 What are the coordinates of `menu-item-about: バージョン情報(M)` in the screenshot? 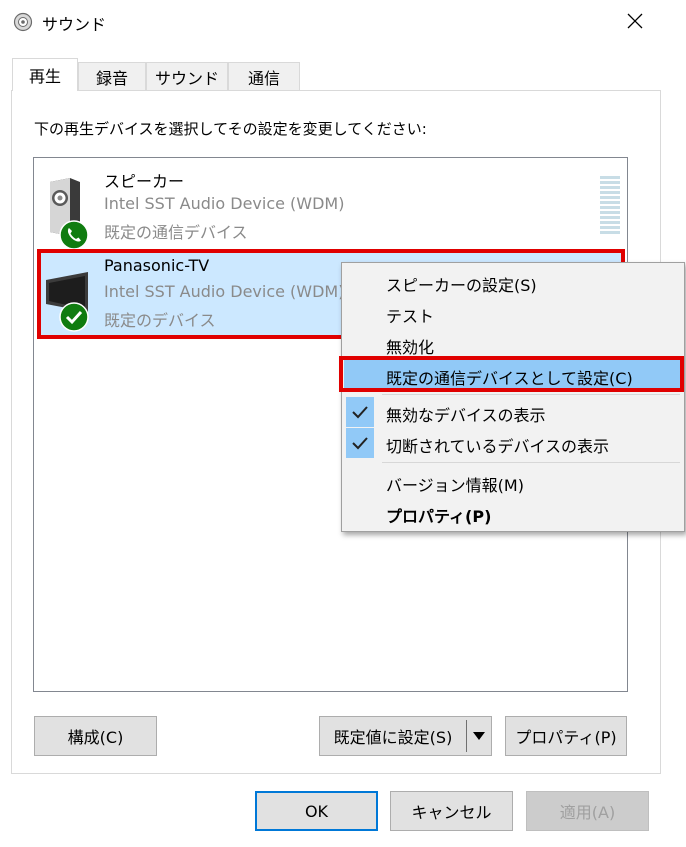 It's located at (513, 482).